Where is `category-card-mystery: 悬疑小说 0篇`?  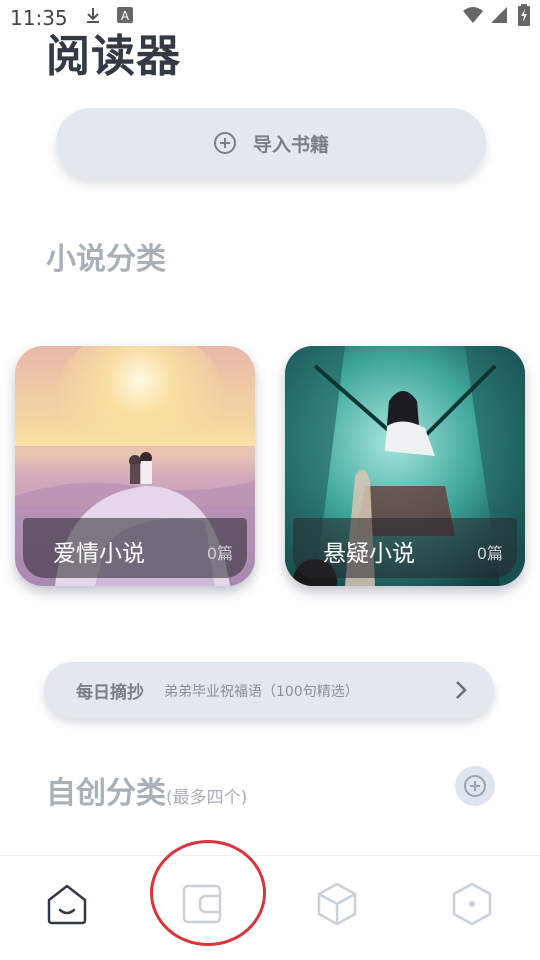
category-card-mystery: 悬疑小说 0篇 is located at coordinates (405, 466).